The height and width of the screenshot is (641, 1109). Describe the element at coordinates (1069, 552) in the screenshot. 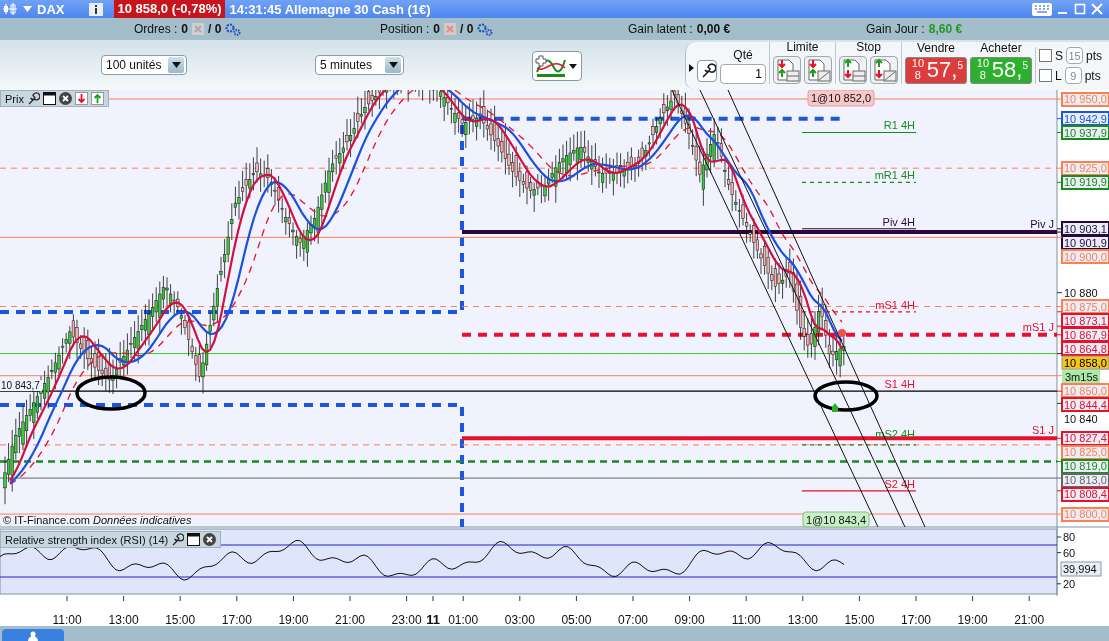

I see `axis-tick-label: 60` at that location.